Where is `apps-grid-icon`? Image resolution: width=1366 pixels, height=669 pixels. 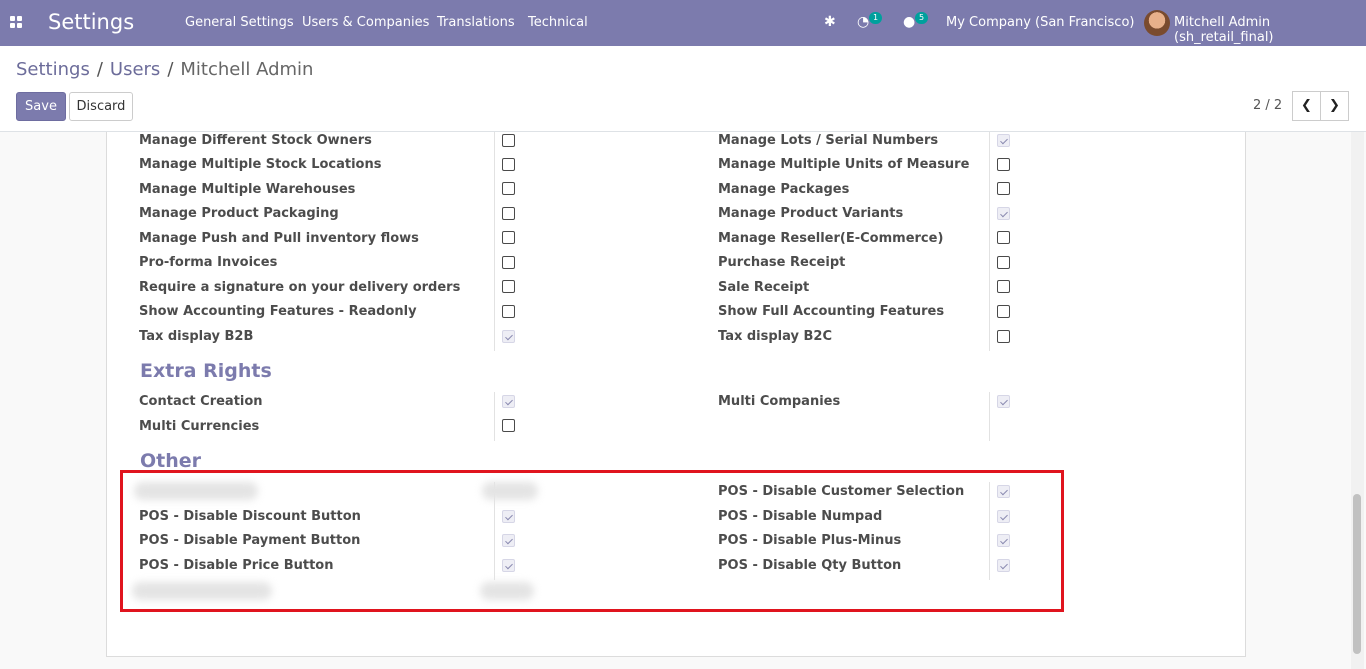
apps-grid-icon is located at coordinates (16, 22).